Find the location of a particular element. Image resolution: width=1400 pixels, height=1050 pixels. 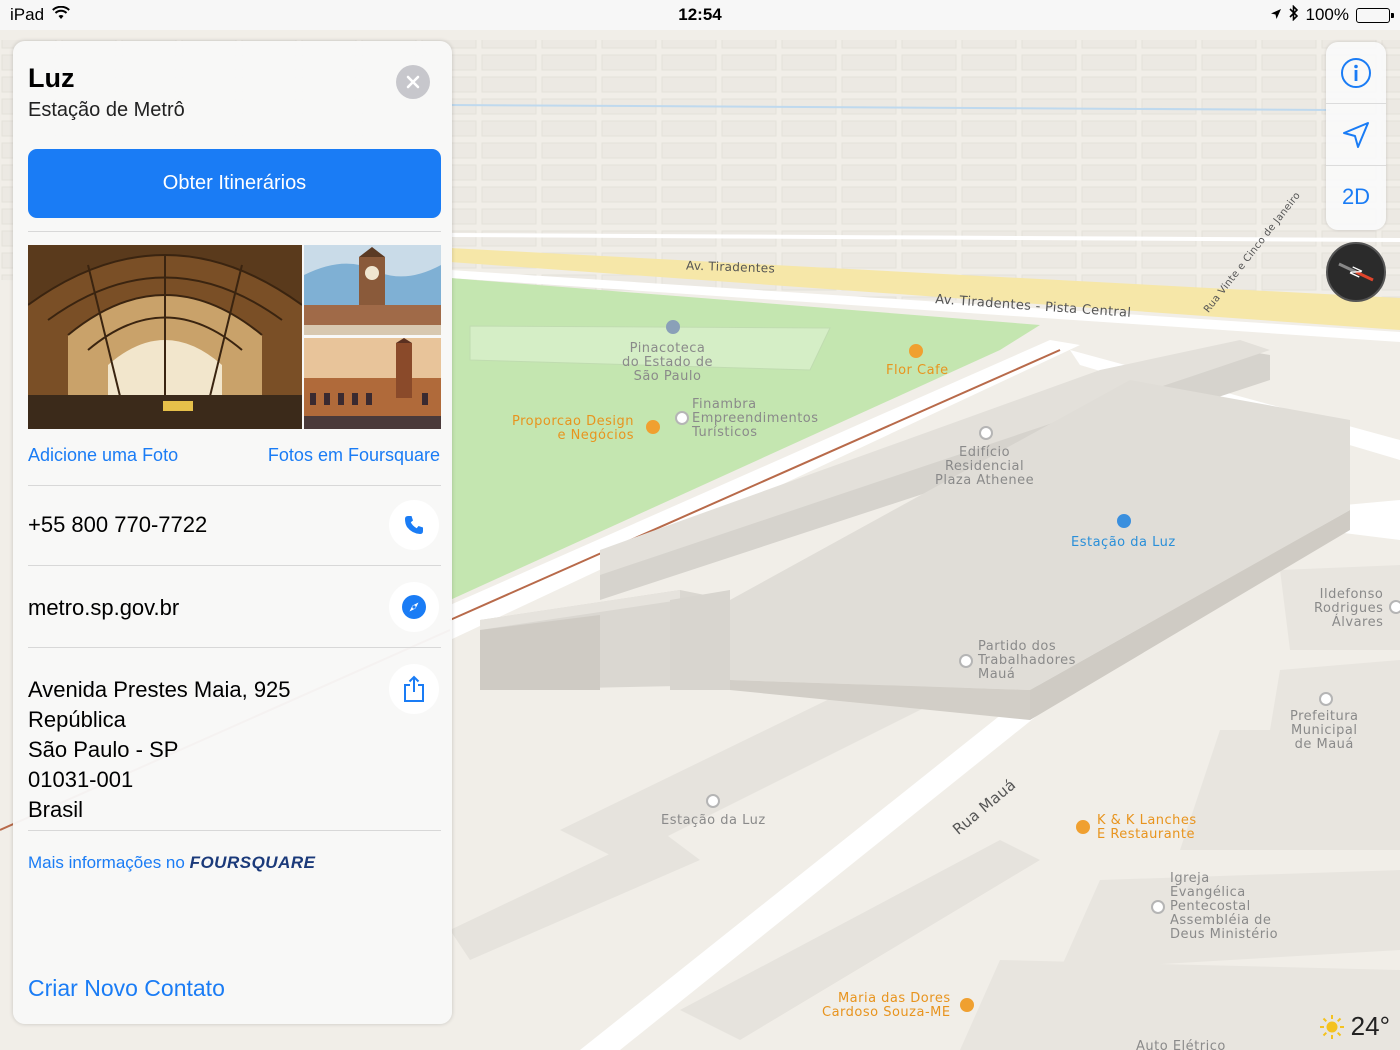

view-mode-2d-button: 2D is located at coordinates (1356, 197).